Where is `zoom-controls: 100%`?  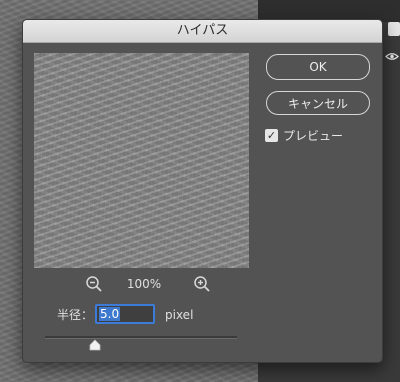 zoom-controls: 100% is located at coordinates (141, 284).